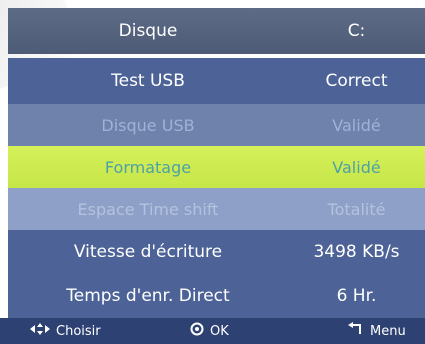 The height and width of the screenshot is (344, 425). I want to click on menu-item-vitesse-ecriture: Vitesse d'écriture 3498 KB/s, so click(216, 252).